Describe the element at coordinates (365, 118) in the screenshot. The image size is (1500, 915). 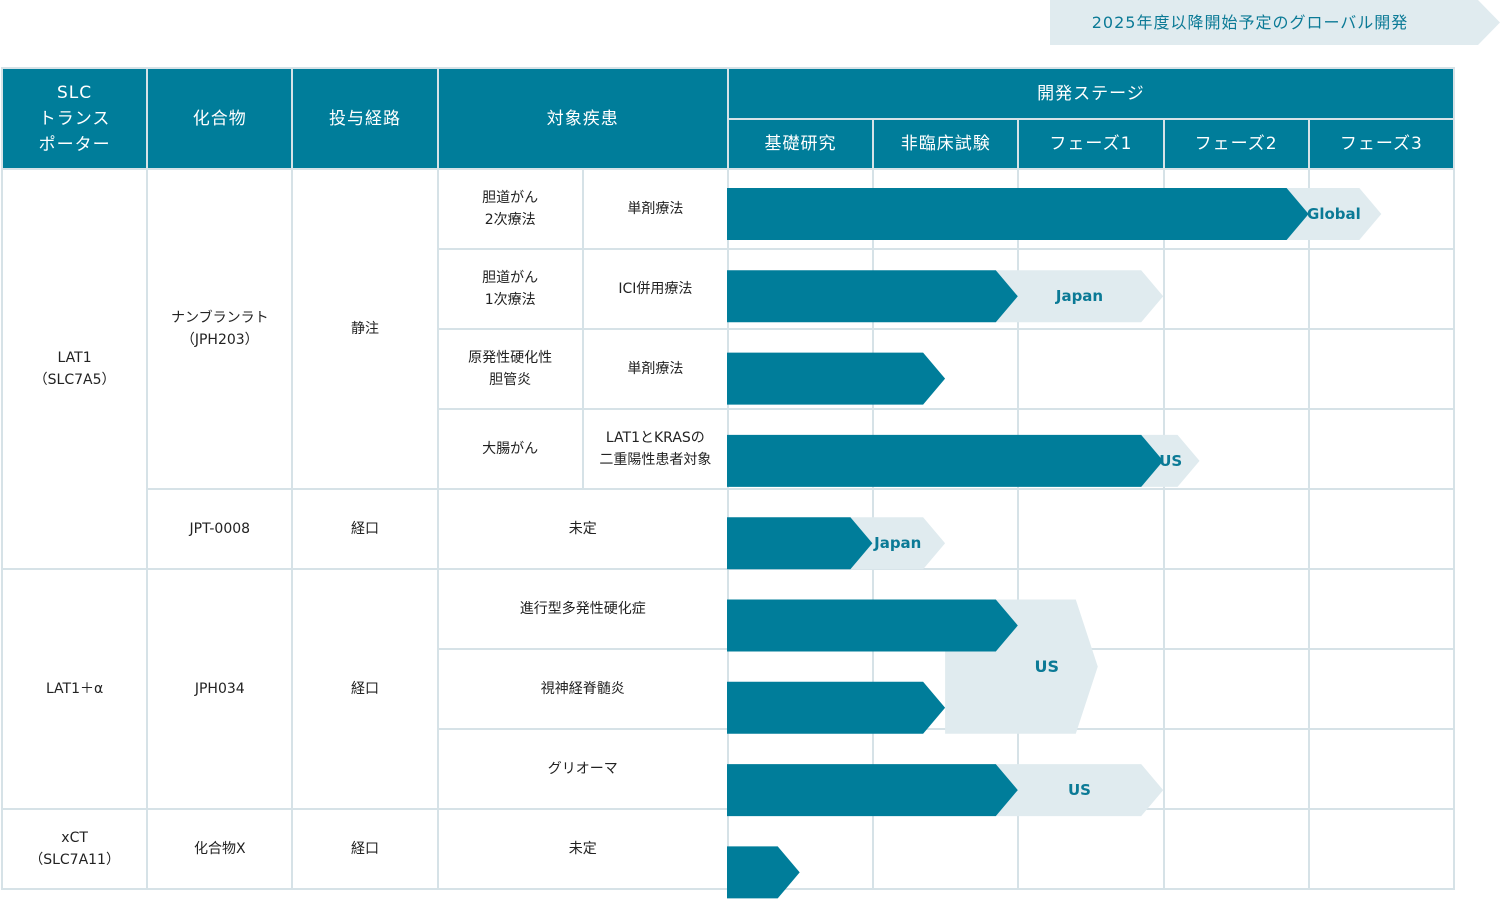
I see `header-route: 投与経路` at that location.